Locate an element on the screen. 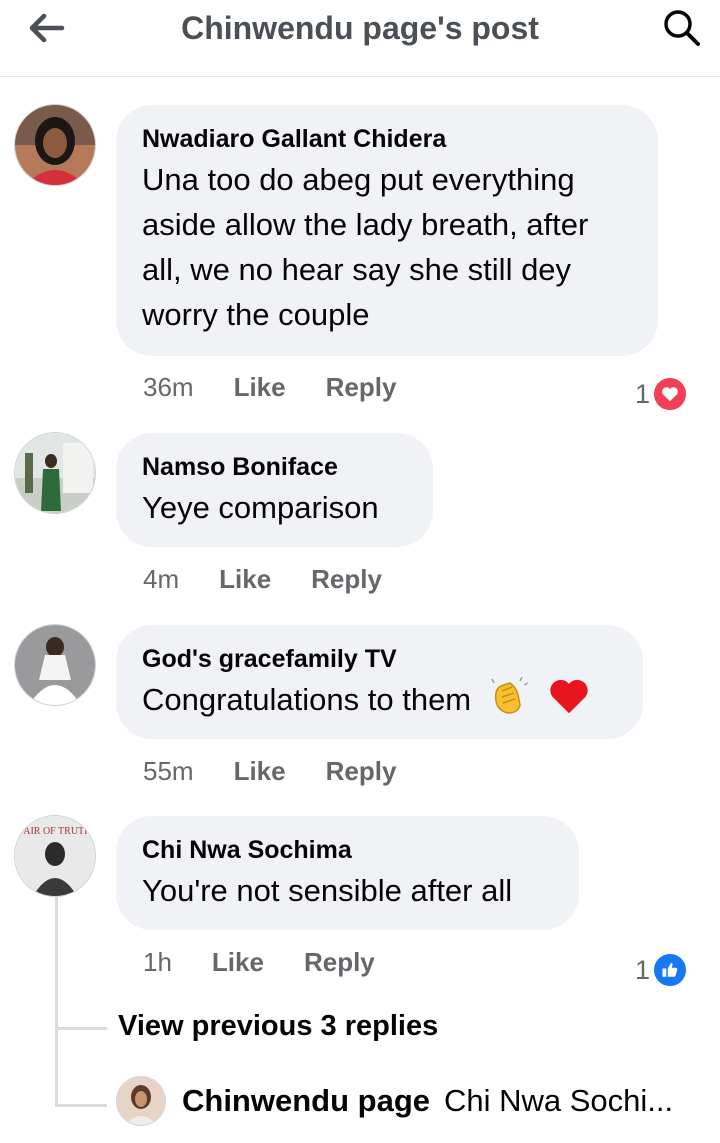 Image resolution: width=720 pixels, height=1143 pixels. comment-text-content: Congratulations to them is located at coordinates (307, 700).